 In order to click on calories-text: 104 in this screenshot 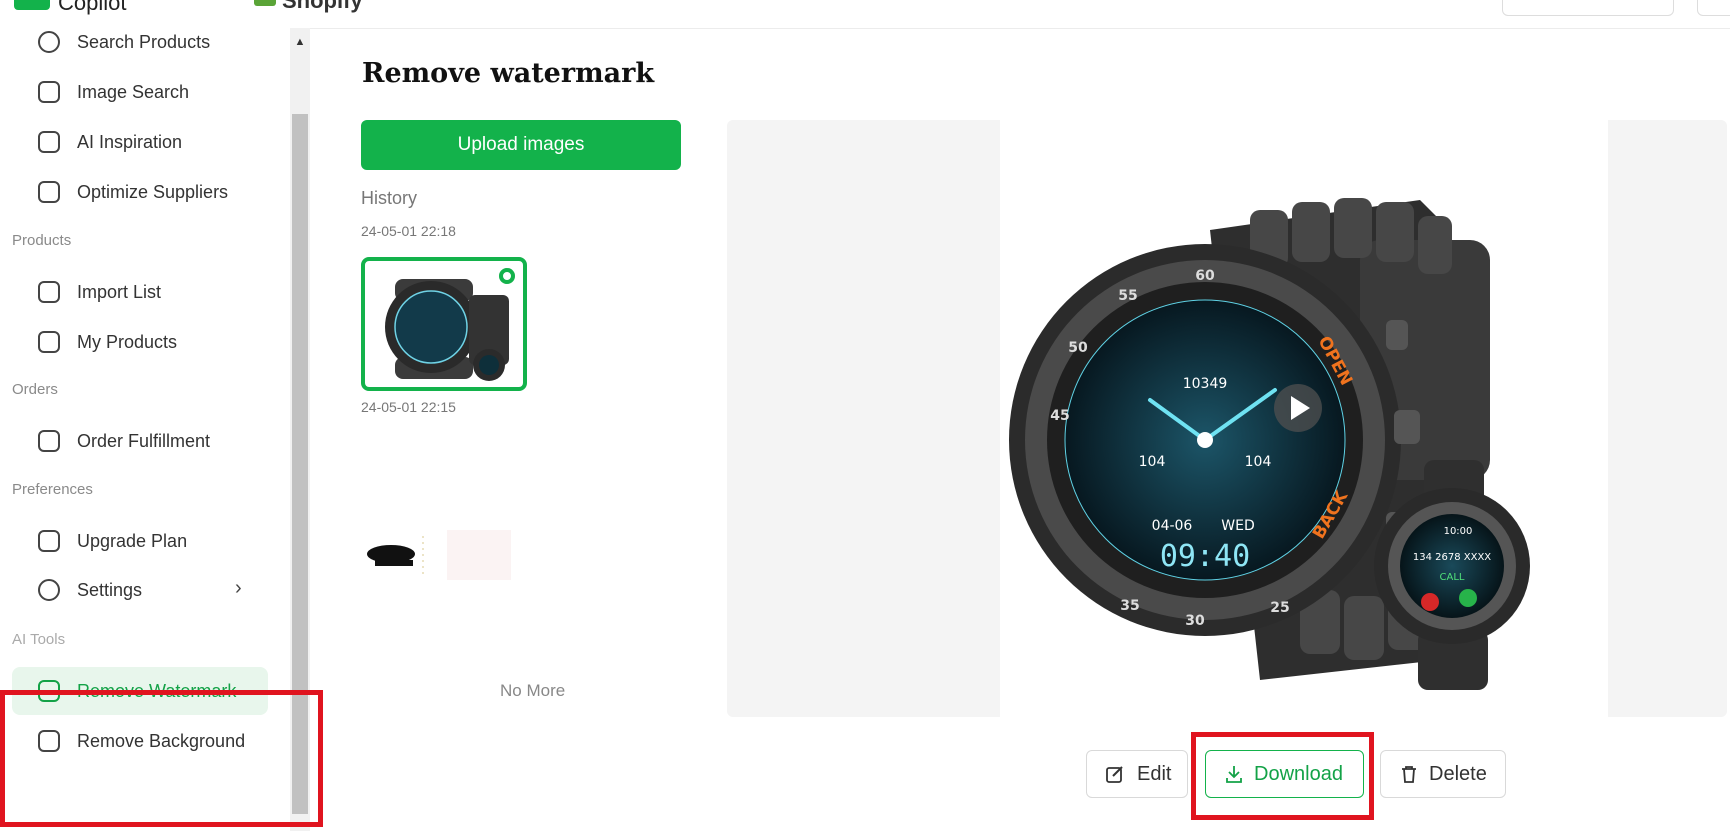, I will do `click(1258, 462)`.